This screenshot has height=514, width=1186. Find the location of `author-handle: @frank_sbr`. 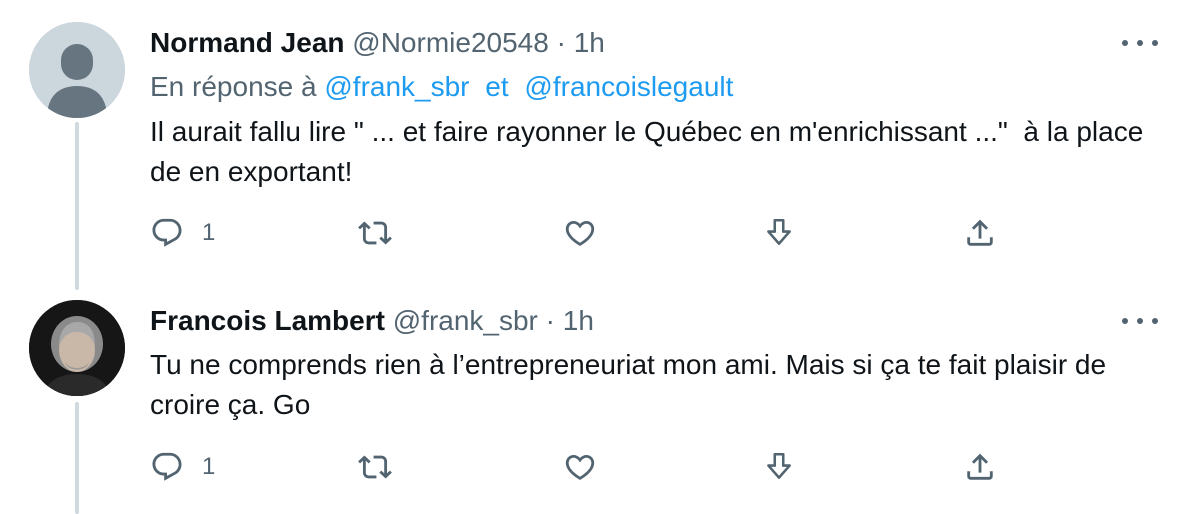

author-handle: @frank_sbr is located at coordinates (465, 320).